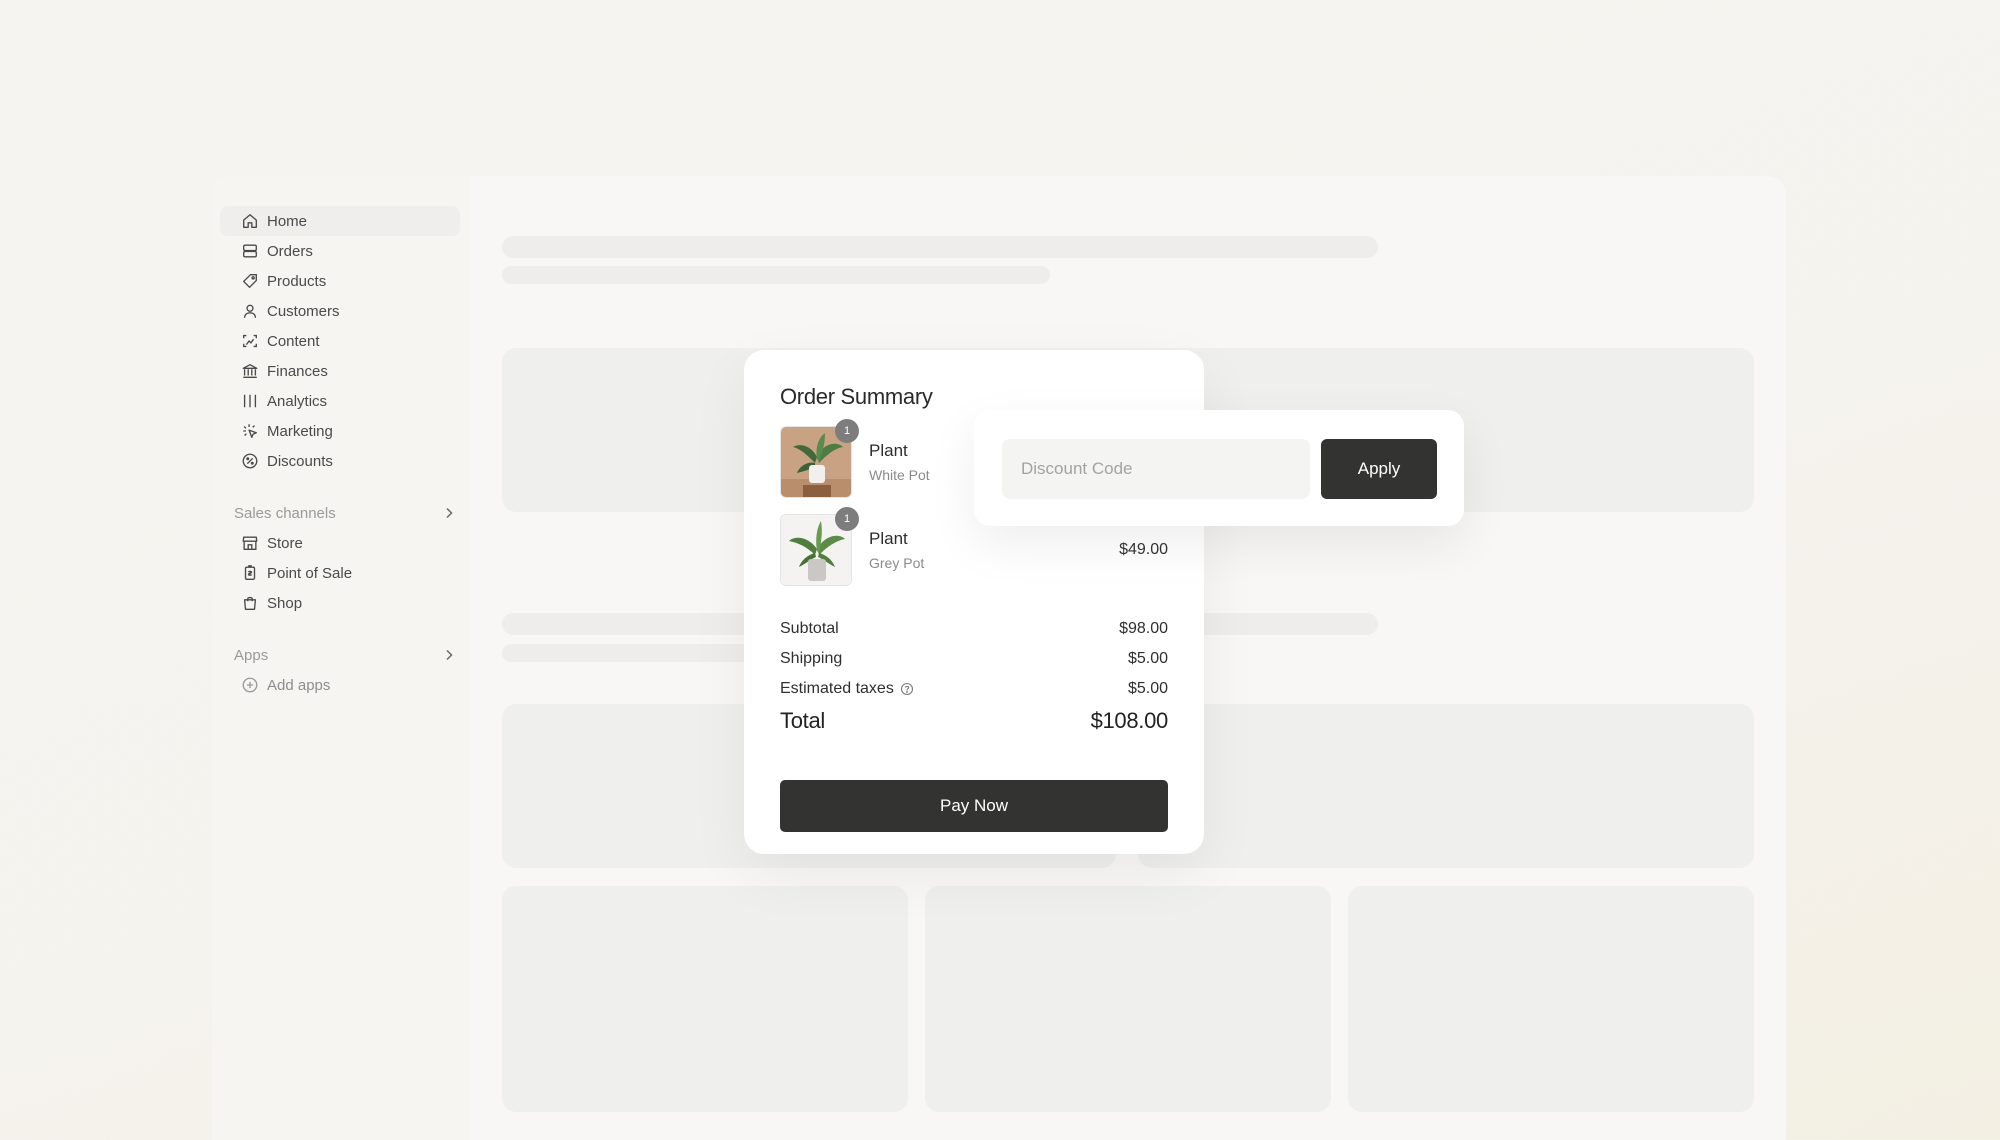 This screenshot has width=2000, height=1140. What do you see at coordinates (974, 806) in the screenshot?
I see `pay-now-button: Pay Now` at bounding box center [974, 806].